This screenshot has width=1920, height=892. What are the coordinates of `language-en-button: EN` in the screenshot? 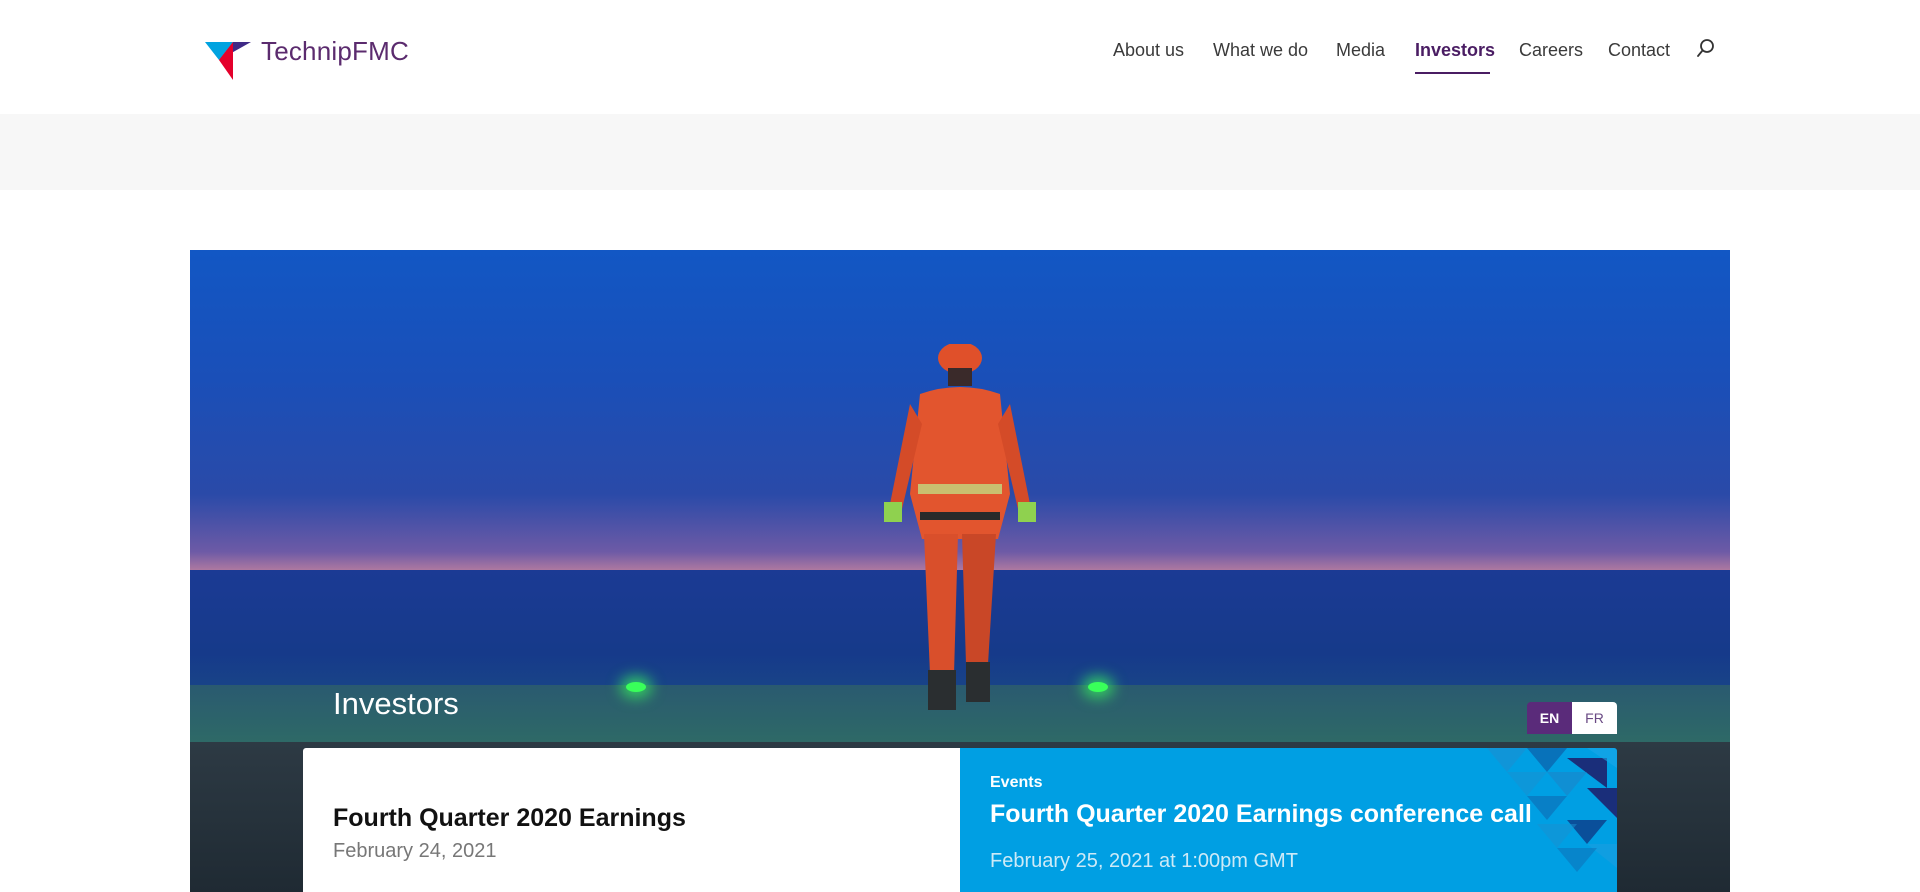 It's located at (1549, 718).